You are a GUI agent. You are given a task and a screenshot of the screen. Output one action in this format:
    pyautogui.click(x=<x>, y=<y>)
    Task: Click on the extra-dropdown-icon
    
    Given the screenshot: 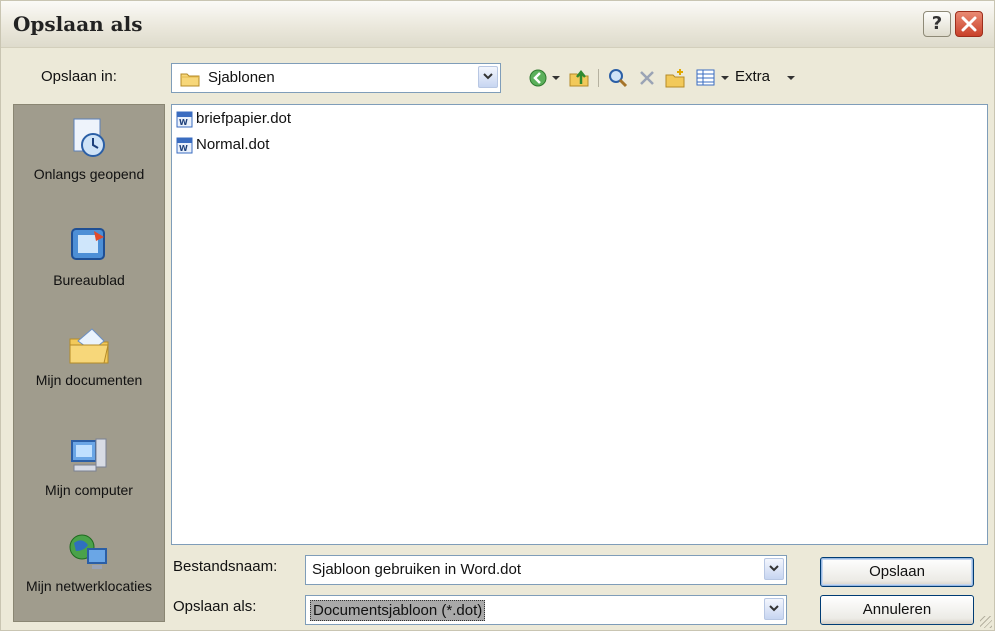 What is the action you would take?
    pyautogui.click(x=791, y=78)
    